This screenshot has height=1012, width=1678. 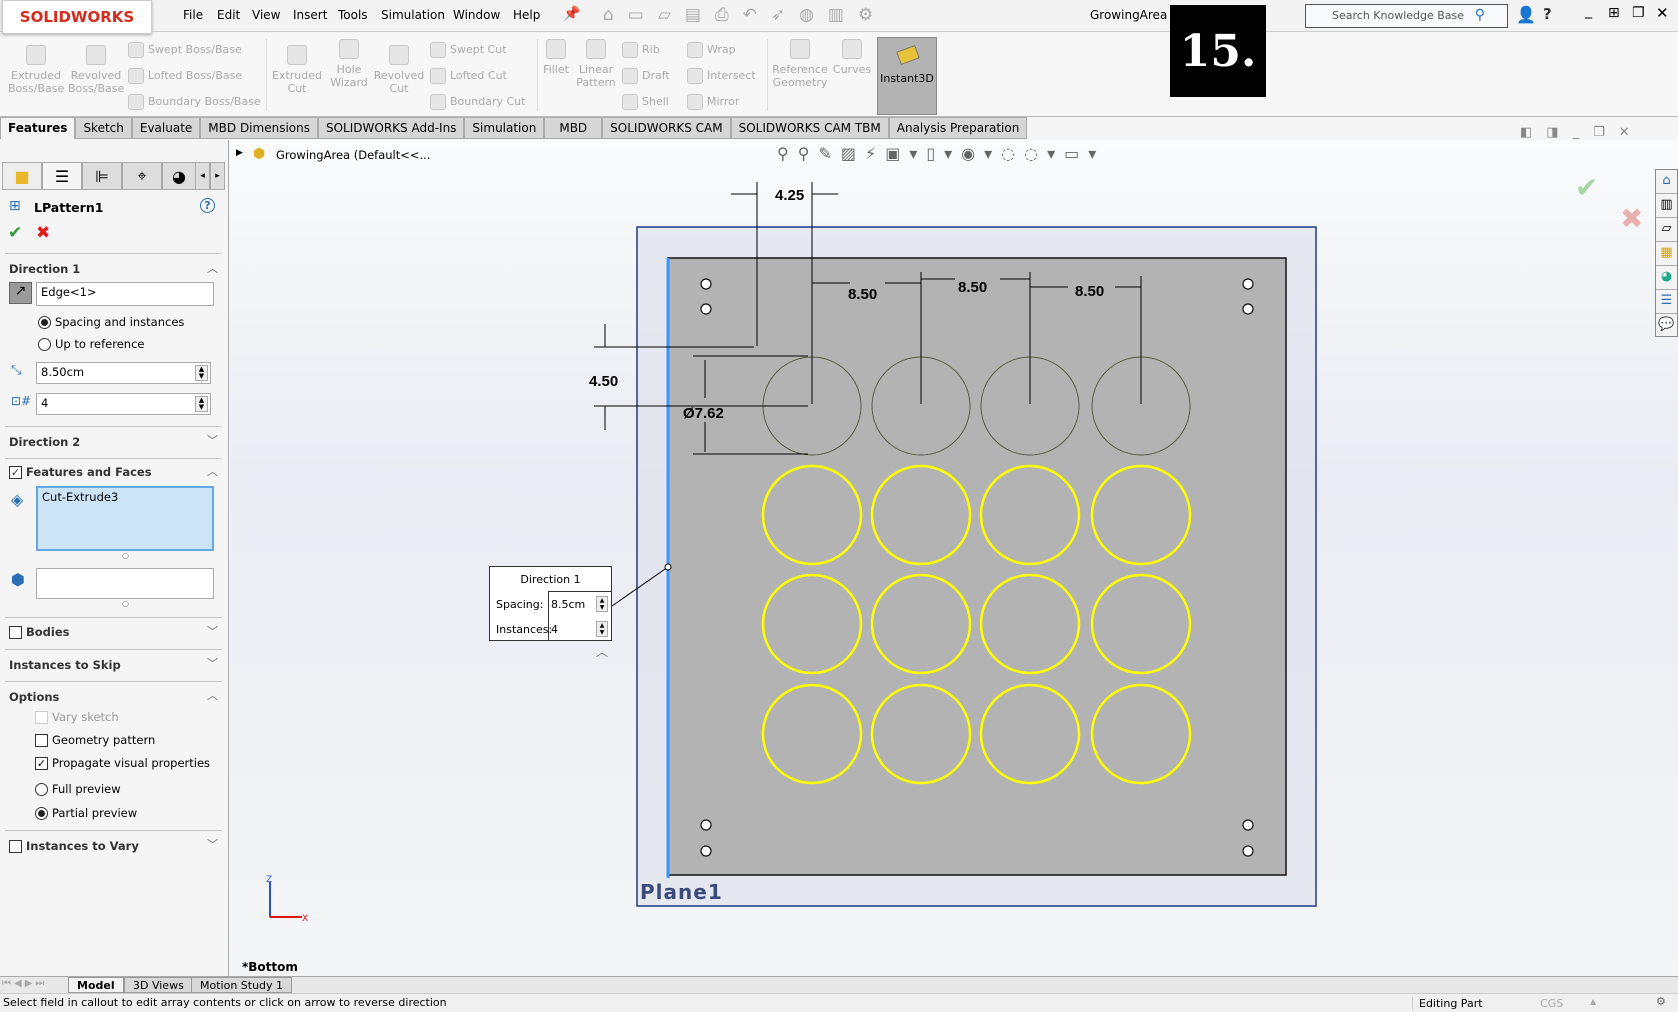 What do you see at coordinates (78, 789) in the screenshot?
I see `full-preview-radio: Full preview` at bounding box center [78, 789].